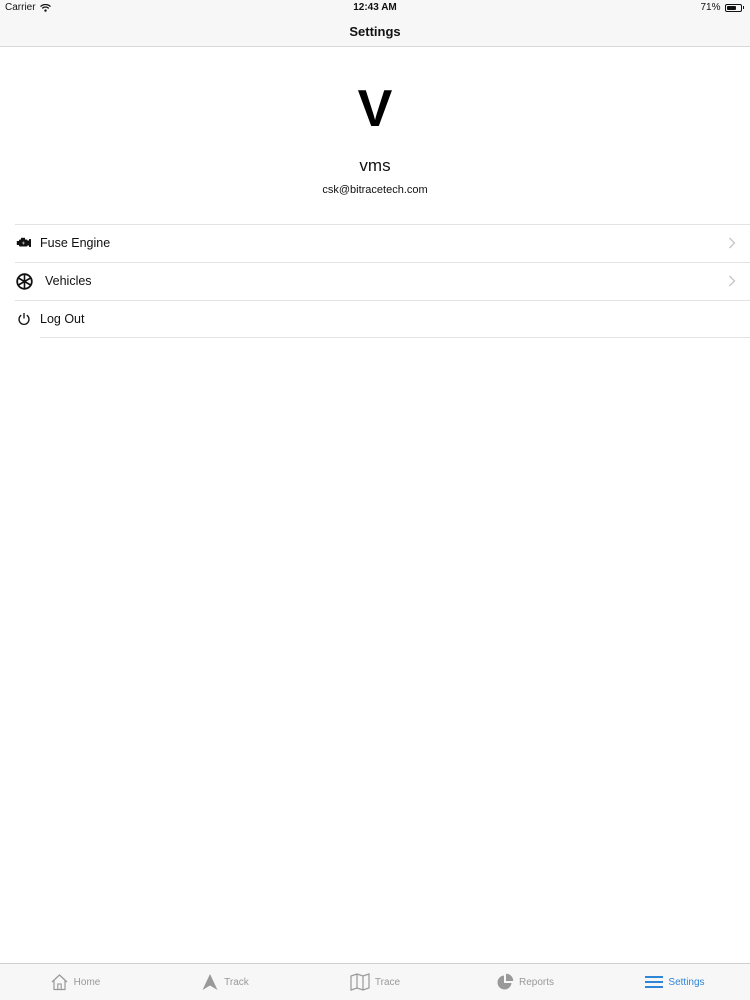 The width and height of the screenshot is (750, 1000). I want to click on tab-label: Settings, so click(686, 982).